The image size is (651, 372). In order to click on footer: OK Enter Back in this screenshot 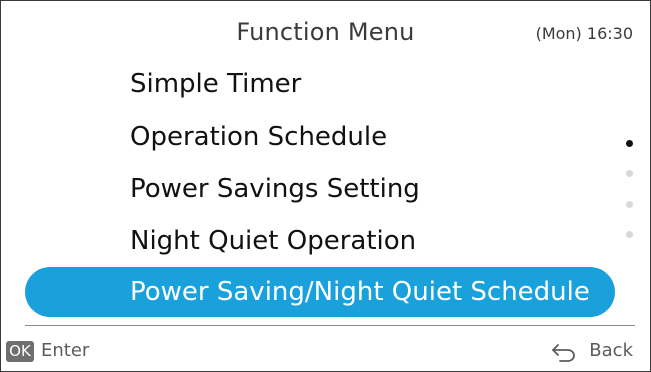, I will do `click(325, 352)`.